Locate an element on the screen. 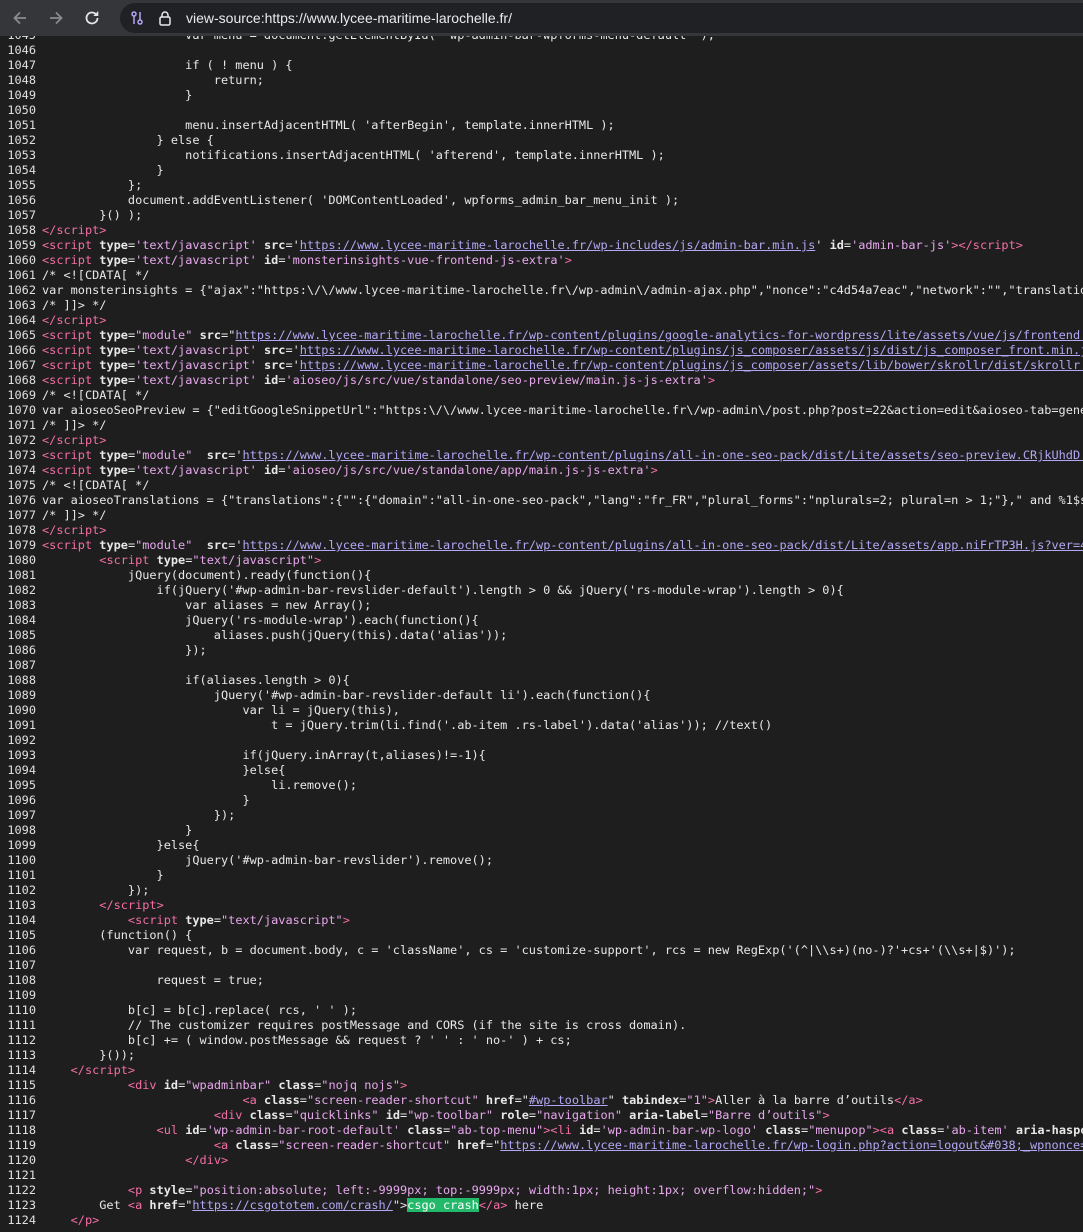 This screenshot has width=1083, height=1232. line-number: 1095 is located at coordinates (21, 785).